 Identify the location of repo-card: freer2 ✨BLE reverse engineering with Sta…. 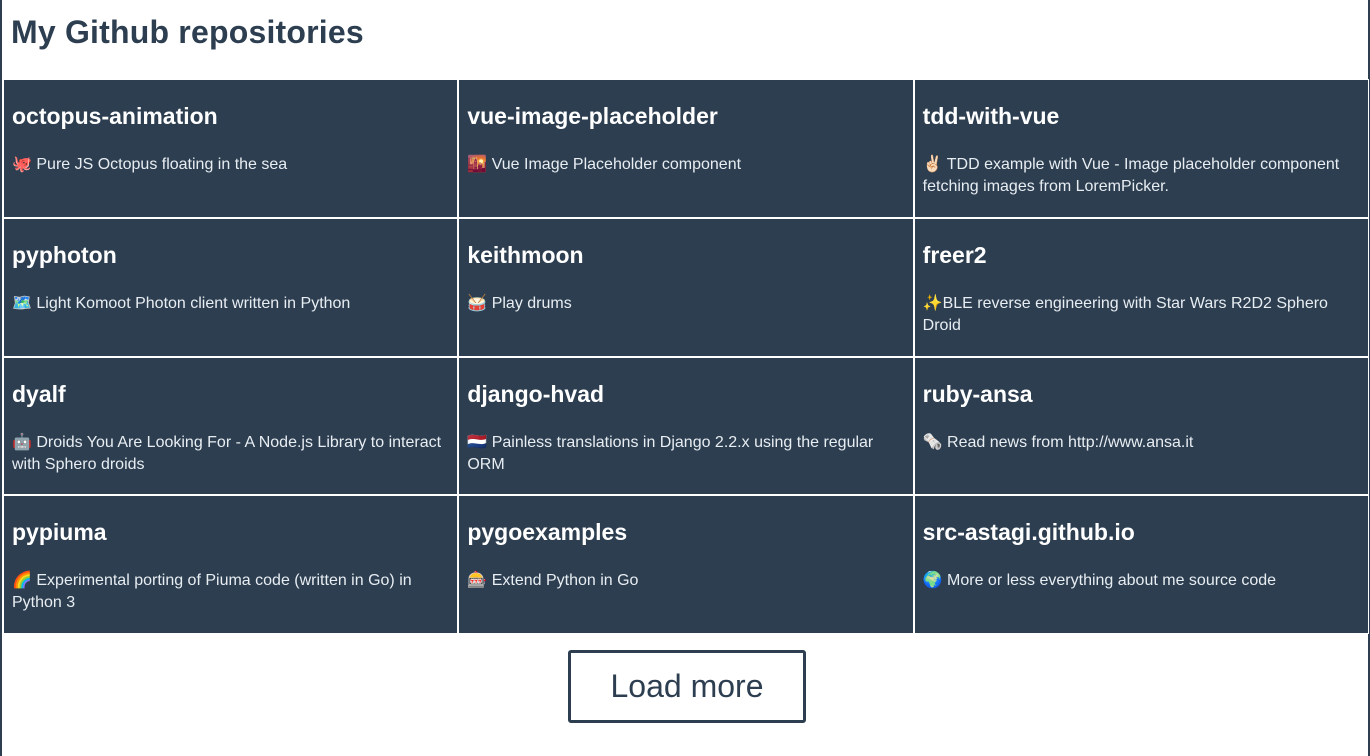
(1141, 287).